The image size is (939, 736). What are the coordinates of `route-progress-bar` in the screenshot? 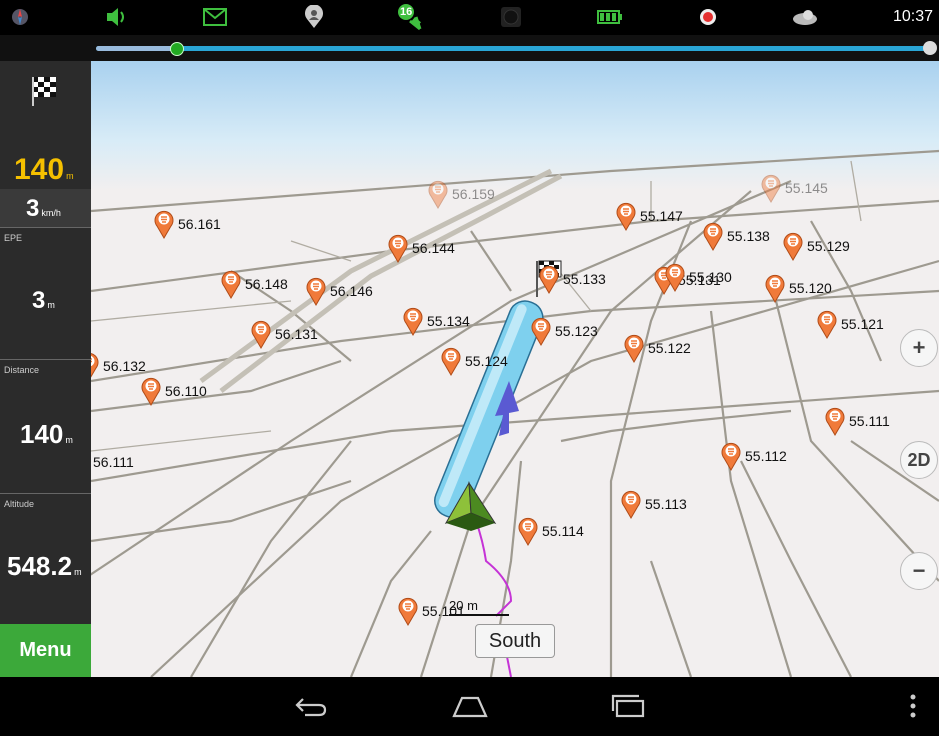 It's located at (469, 48).